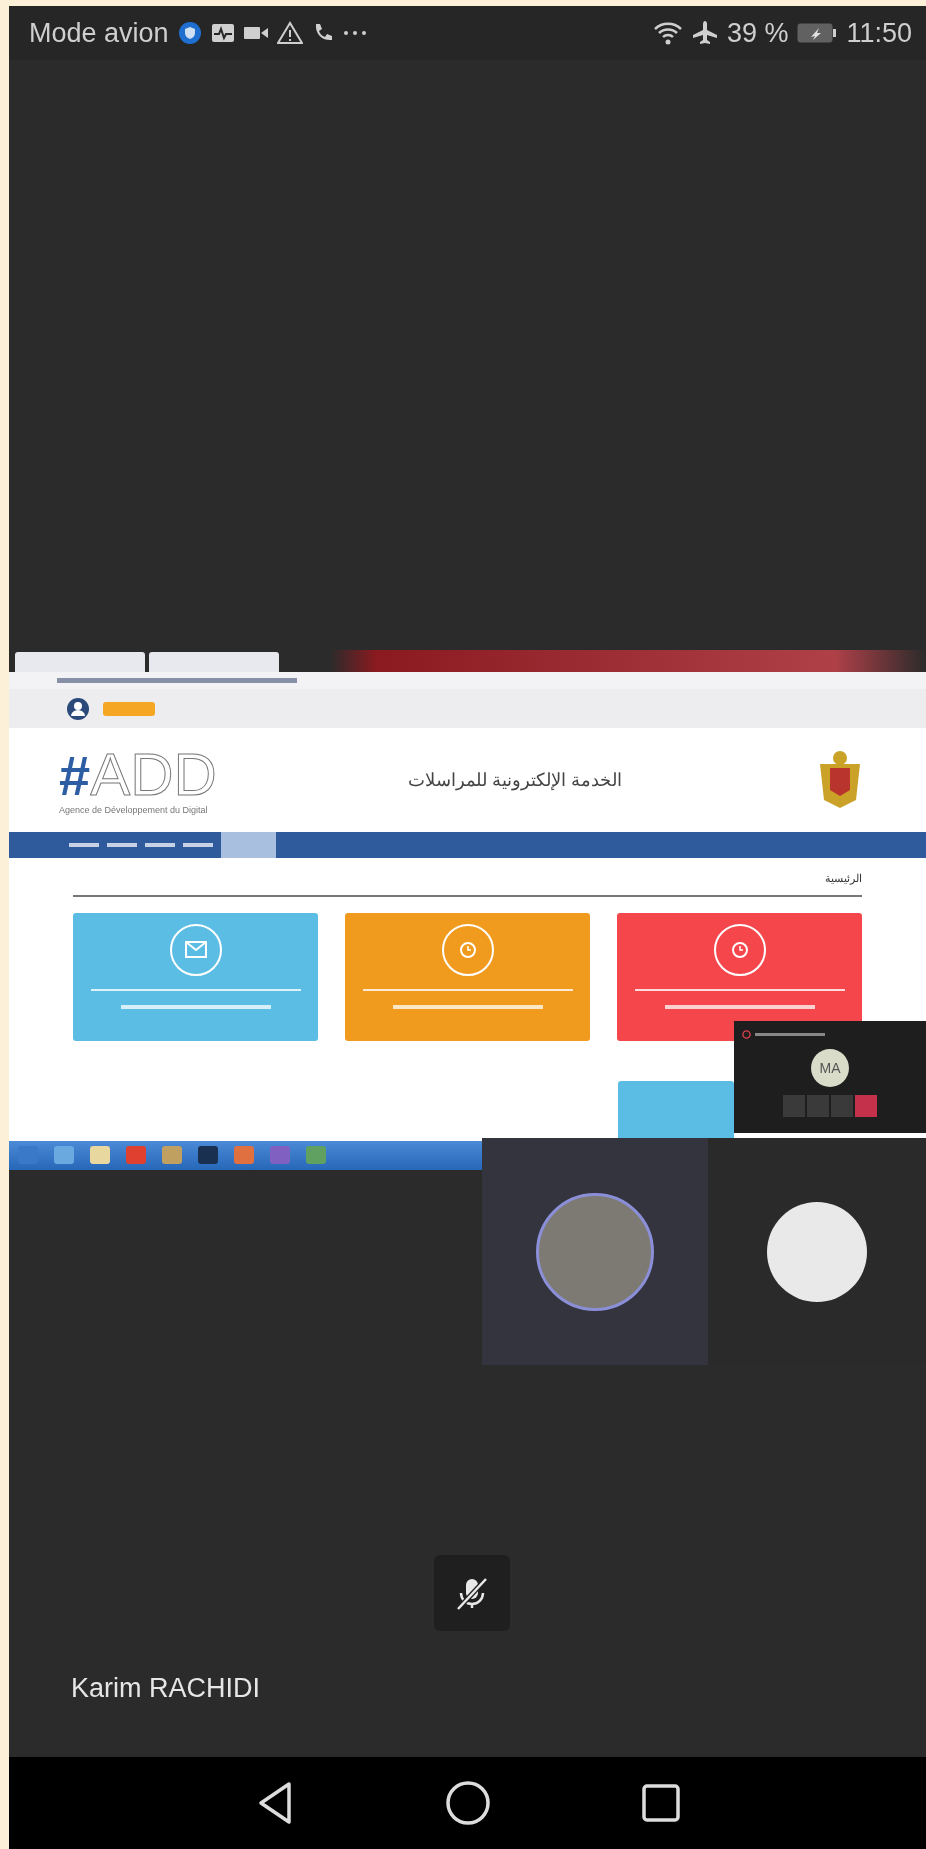 This screenshot has height=1849, width=926. What do you see at coordinates (830, 1067) in the screenshot?
I see `avatar-initials: MA` at bounding box center [830, 1067].